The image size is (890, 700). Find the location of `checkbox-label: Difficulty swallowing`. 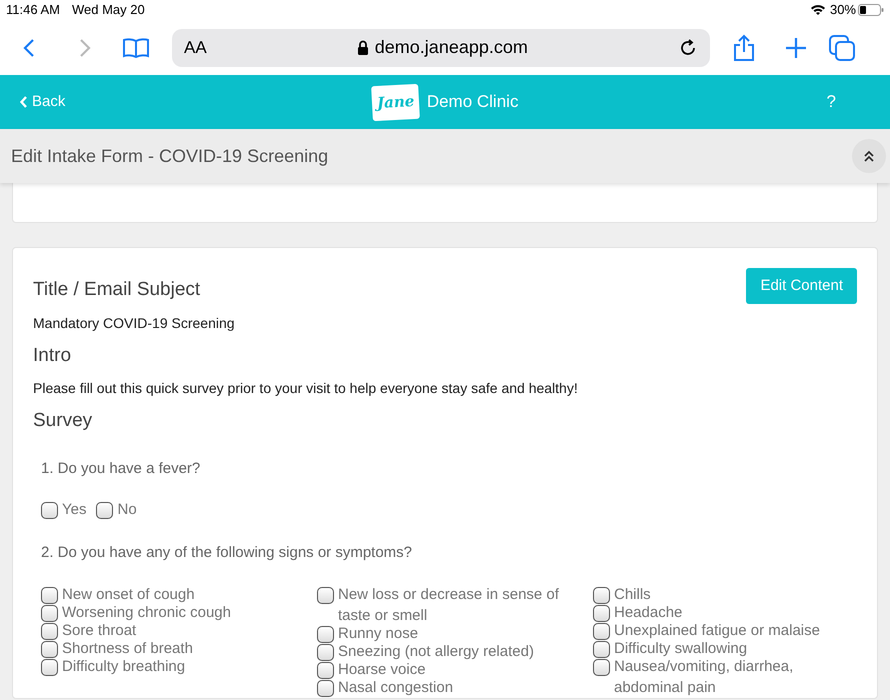

checkbox-label: Difficulty swallowing is located at coordinates (681, 648).